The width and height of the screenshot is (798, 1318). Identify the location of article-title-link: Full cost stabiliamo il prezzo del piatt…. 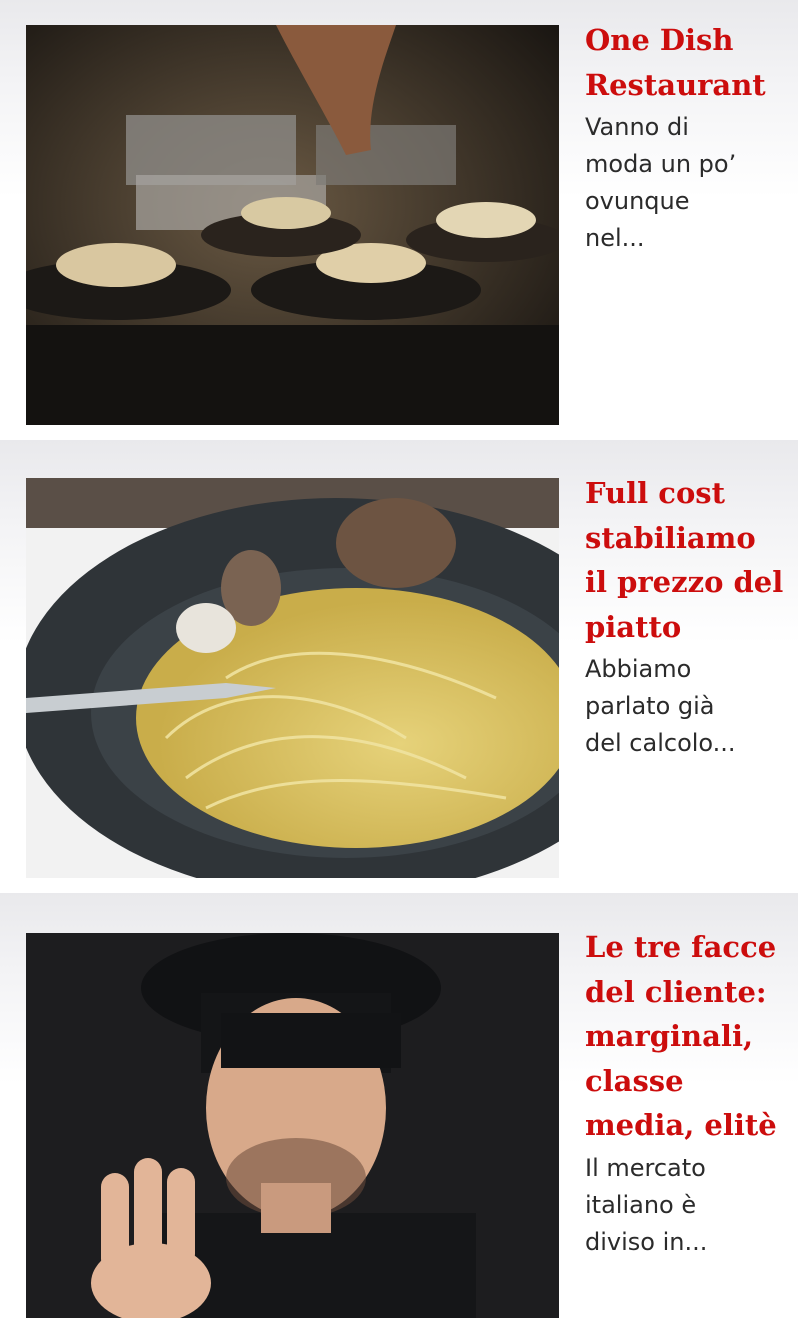
(691, 560).